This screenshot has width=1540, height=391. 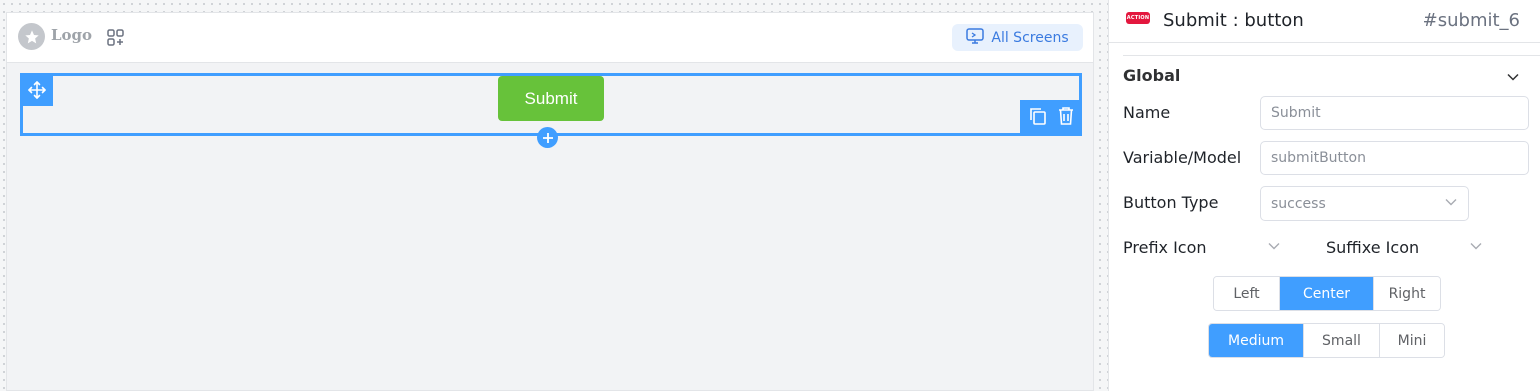 I want to click on star-icon, so click(x=31, y=36).